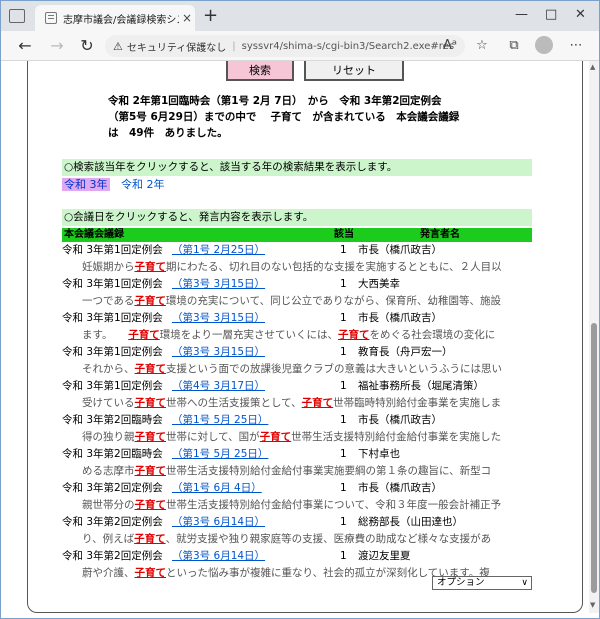  I want to click on result-date-link: （第4号 3月17日）, so click(218, 386).